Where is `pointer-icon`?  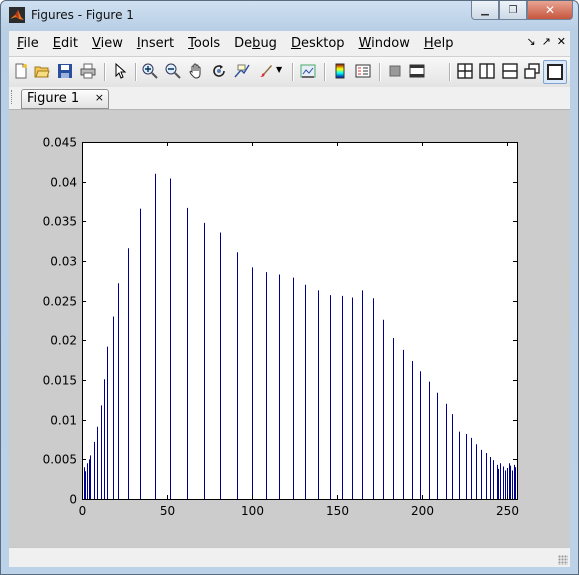
pointer-icon is located at coordinates (120, 71).